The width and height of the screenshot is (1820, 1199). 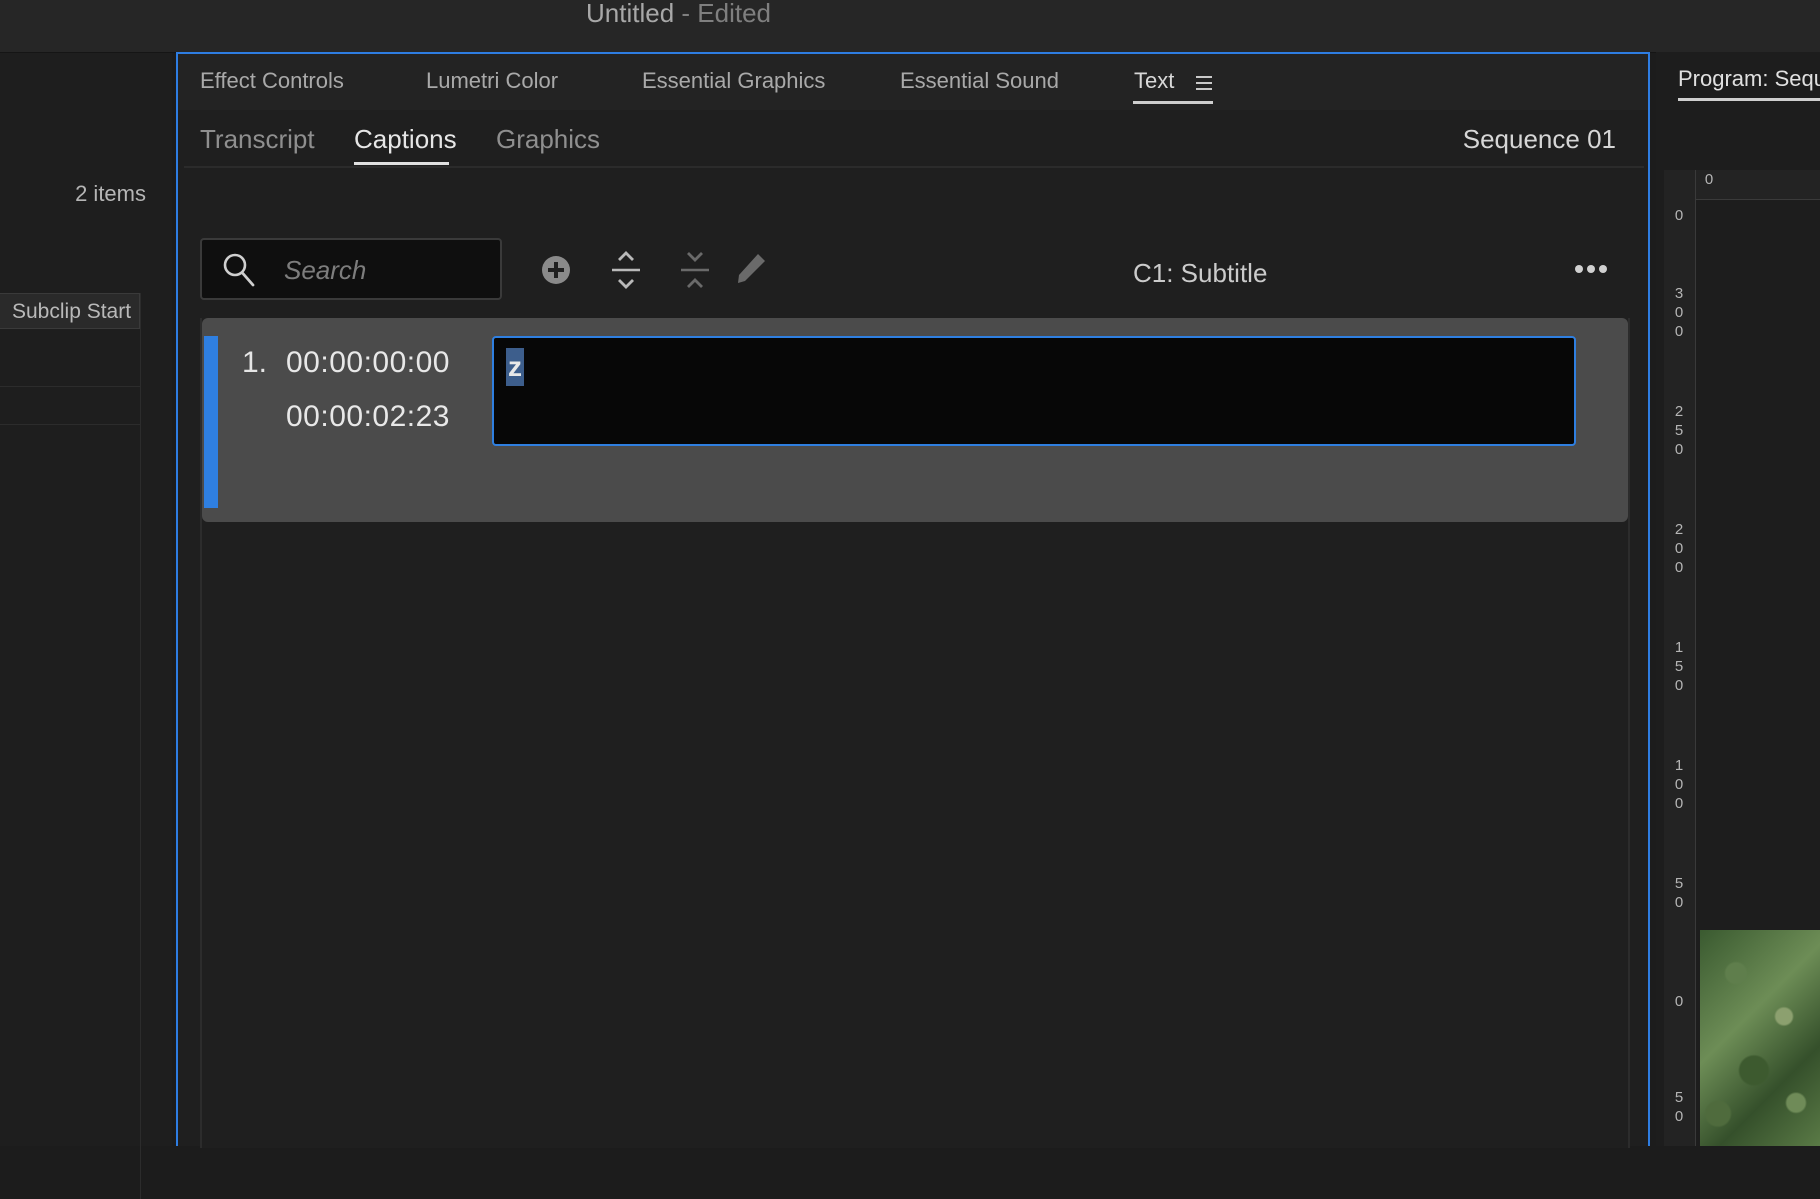 What do you see at coordinates (405, 139) in the screenshot?
I see `subtab-captions: Captions` at bounding box center [405, 139].